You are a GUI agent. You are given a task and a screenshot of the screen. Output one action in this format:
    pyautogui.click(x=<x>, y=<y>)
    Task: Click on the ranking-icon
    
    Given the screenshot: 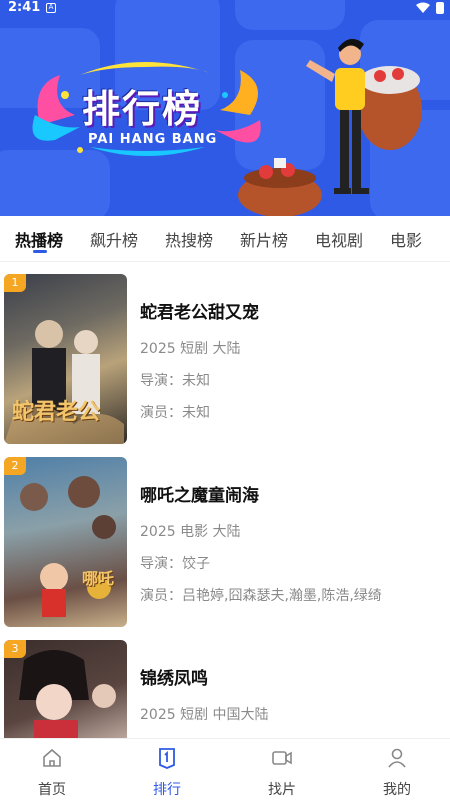 What is the action you would take?
    pyautogui.click(x=167, y=758)
    